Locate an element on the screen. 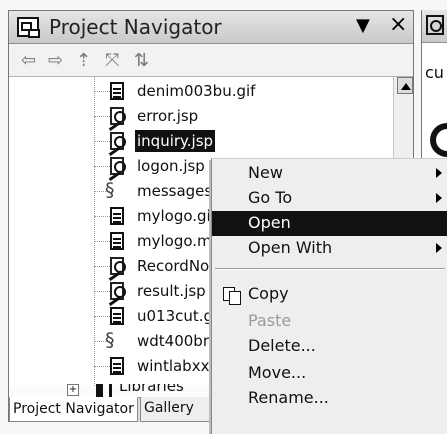 The height and width of the screenshot is (434, 447). tree-item-label: result.jsp is located at coordinates (171, 291).